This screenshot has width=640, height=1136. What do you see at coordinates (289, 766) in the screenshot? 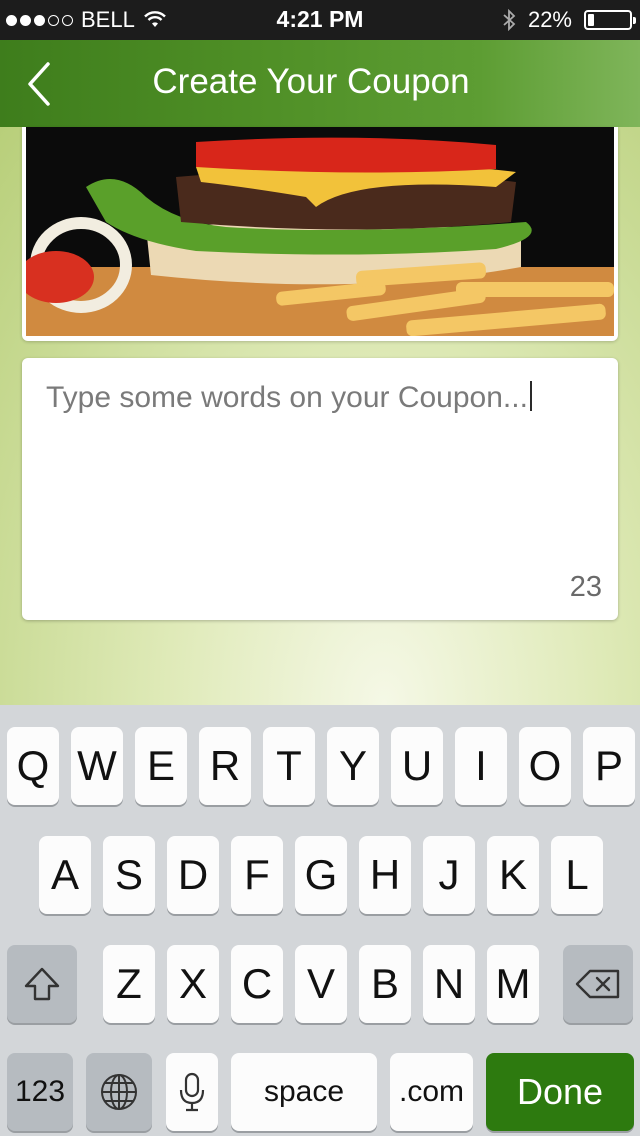
I see `key-t: T` at bounding box center [289, 766].